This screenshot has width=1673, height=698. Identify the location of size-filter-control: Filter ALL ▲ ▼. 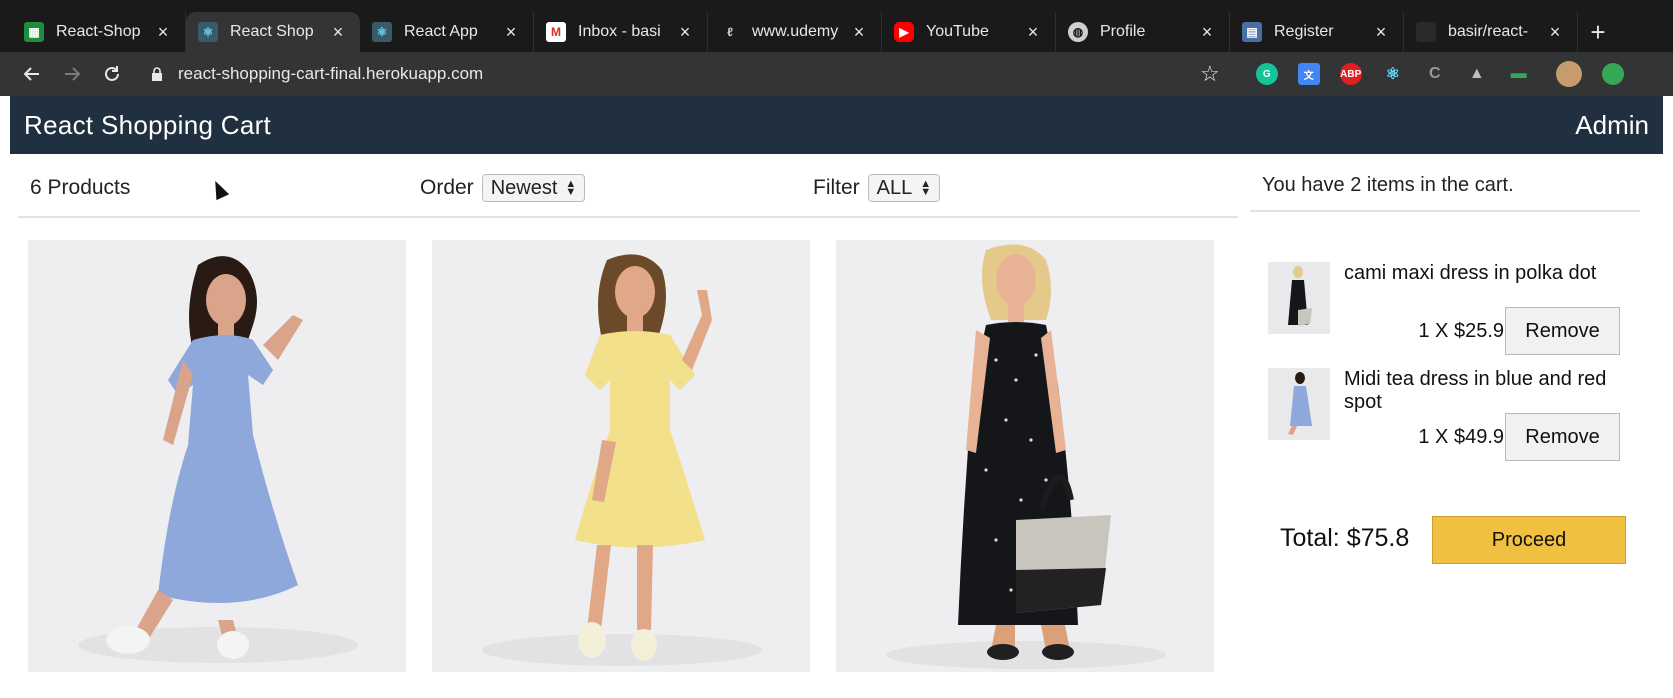
(877, 188).